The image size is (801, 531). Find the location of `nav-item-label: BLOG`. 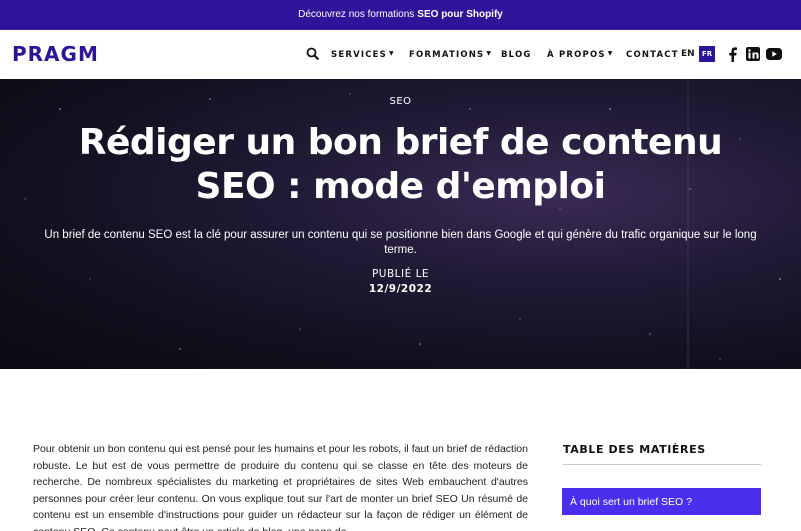

nav-item-label: BLOG is located at coordinates (516, 54).